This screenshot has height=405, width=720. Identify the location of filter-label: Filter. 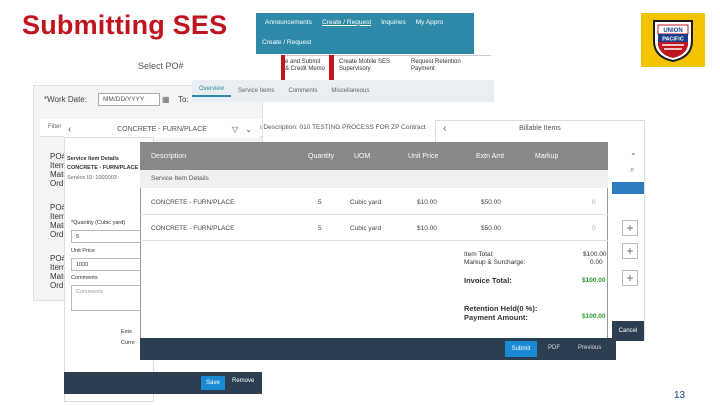
(54, 127).